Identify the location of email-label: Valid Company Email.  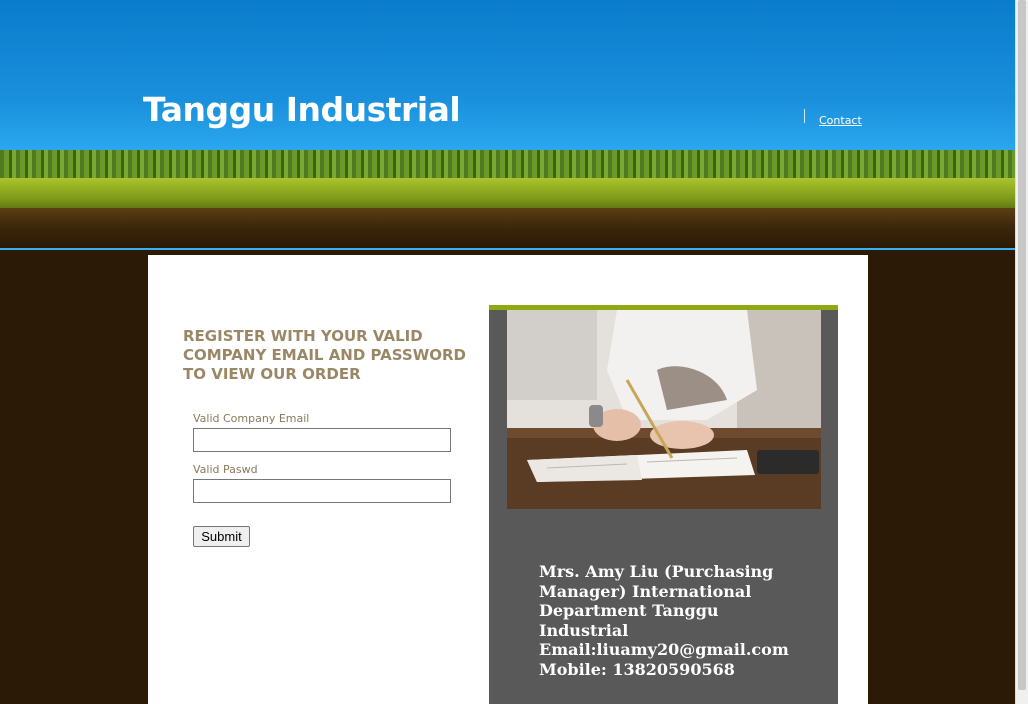
(251, 418).